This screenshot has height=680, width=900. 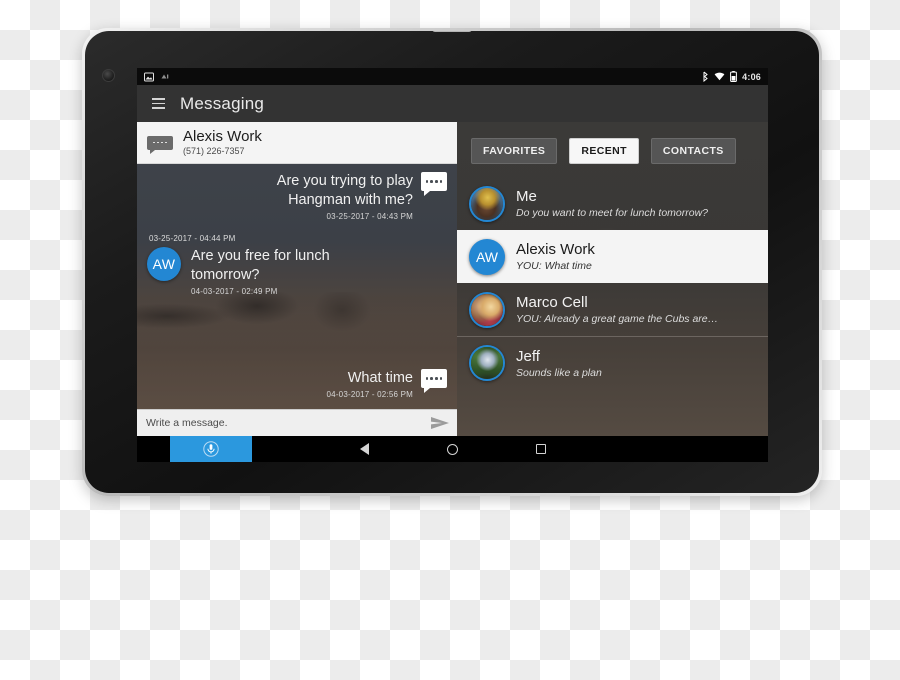 I want to click on message-composer, so click(x=297, y=422).